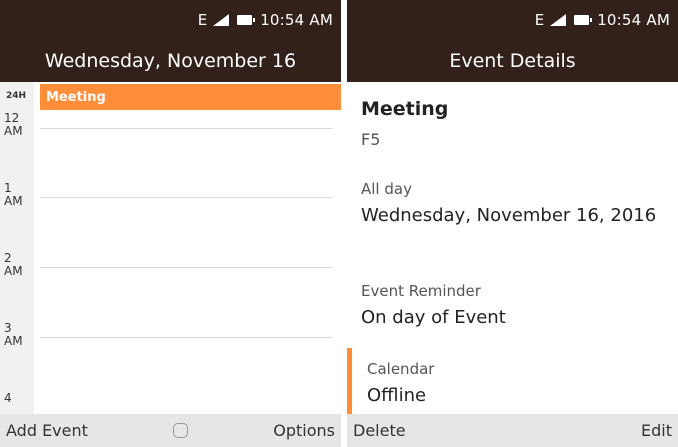 The height and width of the screenshot is (447, 678). What do you see at coordinates (509, 215) in the screenshot?
I see `event-date: Wednesday, November 16, 2016` at bounding box center [509, 215].